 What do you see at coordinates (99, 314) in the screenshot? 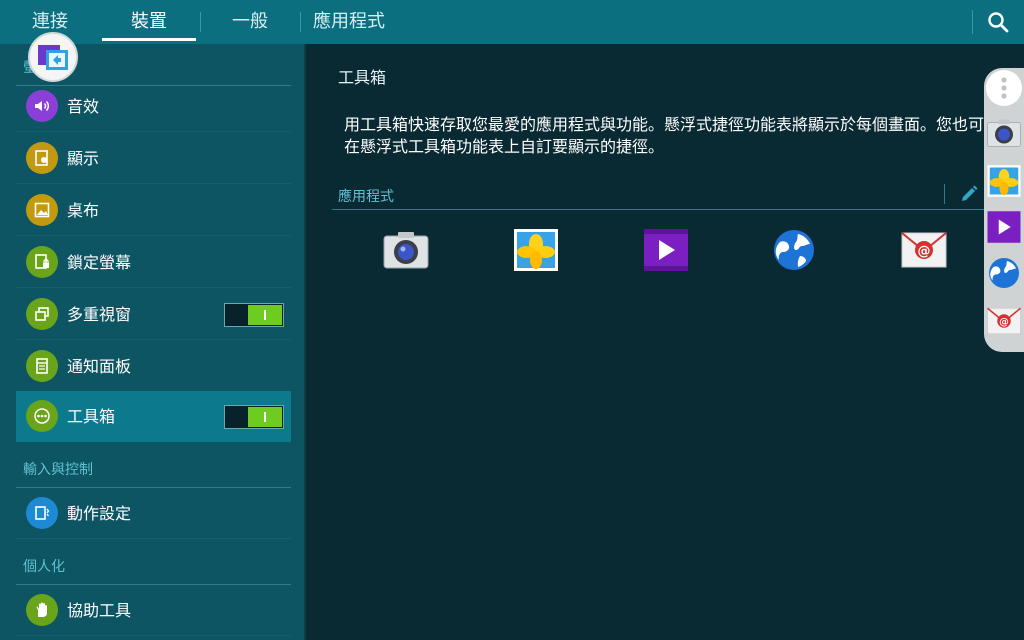
I see `sidebar-item-label: 多重視窗` at bounding box center [99, 314].